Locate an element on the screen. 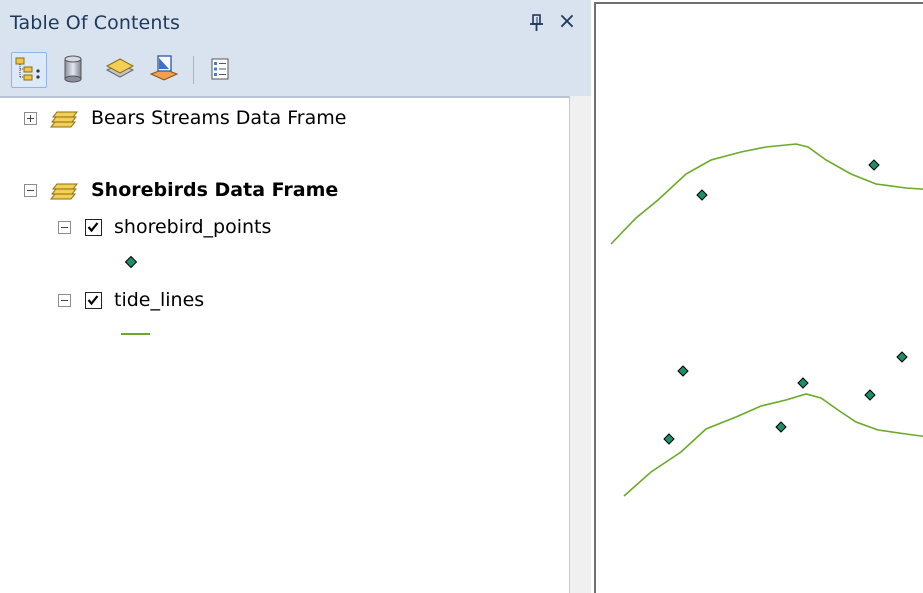  toc-divider is located at coordinates (295, 97).